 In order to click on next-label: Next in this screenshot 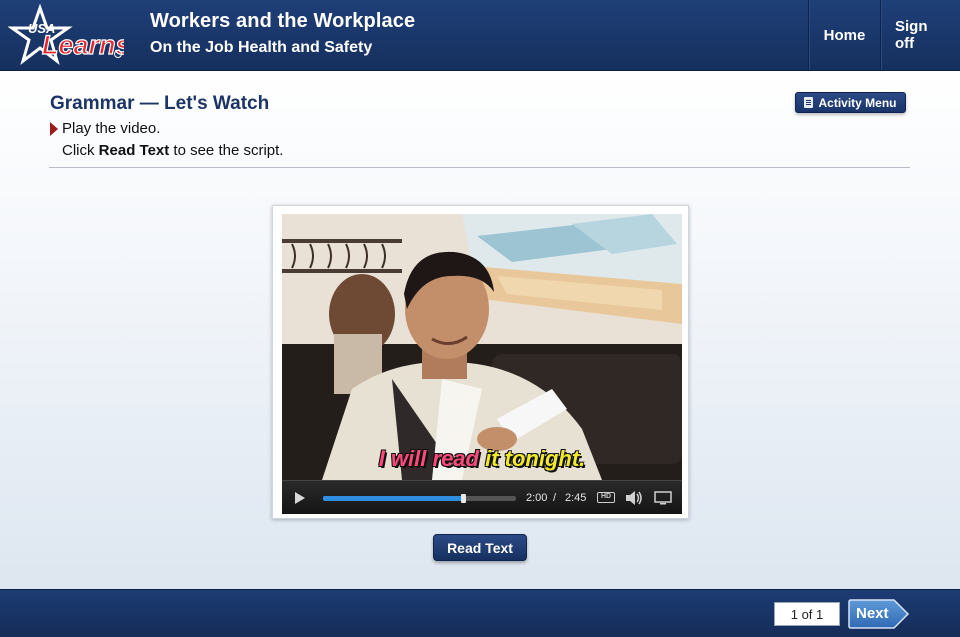, I will do `click(872, 613)`.